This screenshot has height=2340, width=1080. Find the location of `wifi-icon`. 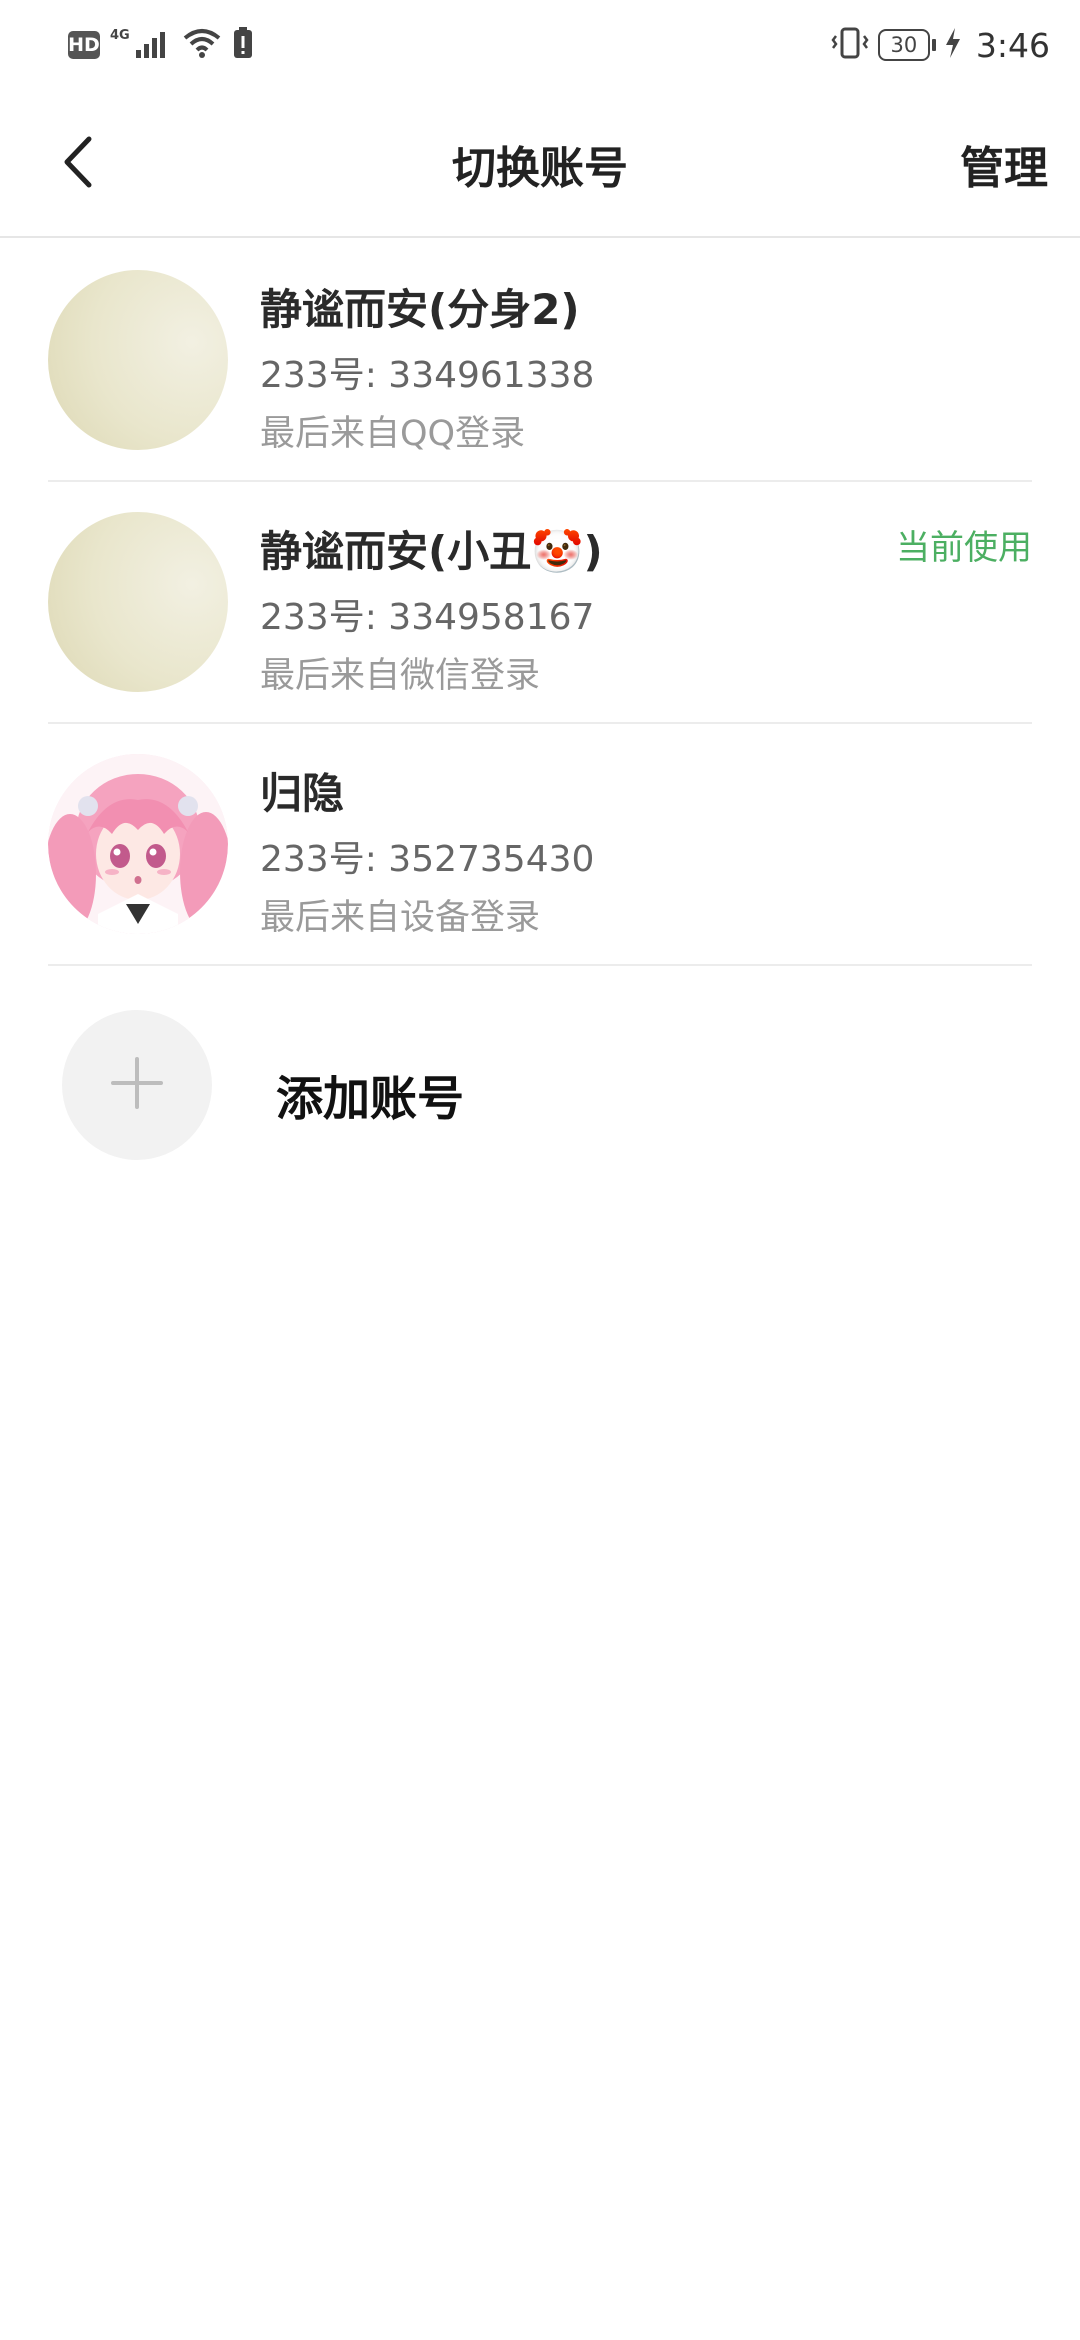

wifi-icon is located at coordinates (202, 45).